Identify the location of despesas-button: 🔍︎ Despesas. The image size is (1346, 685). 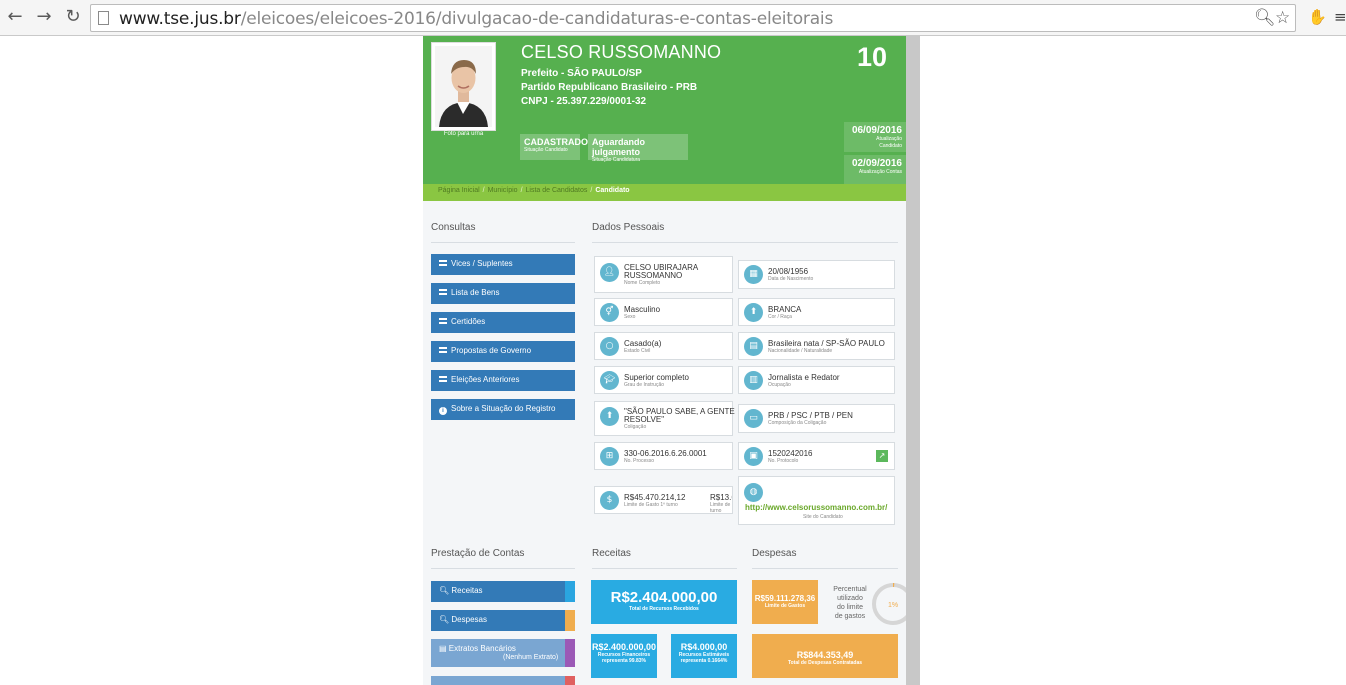
(498, 620).